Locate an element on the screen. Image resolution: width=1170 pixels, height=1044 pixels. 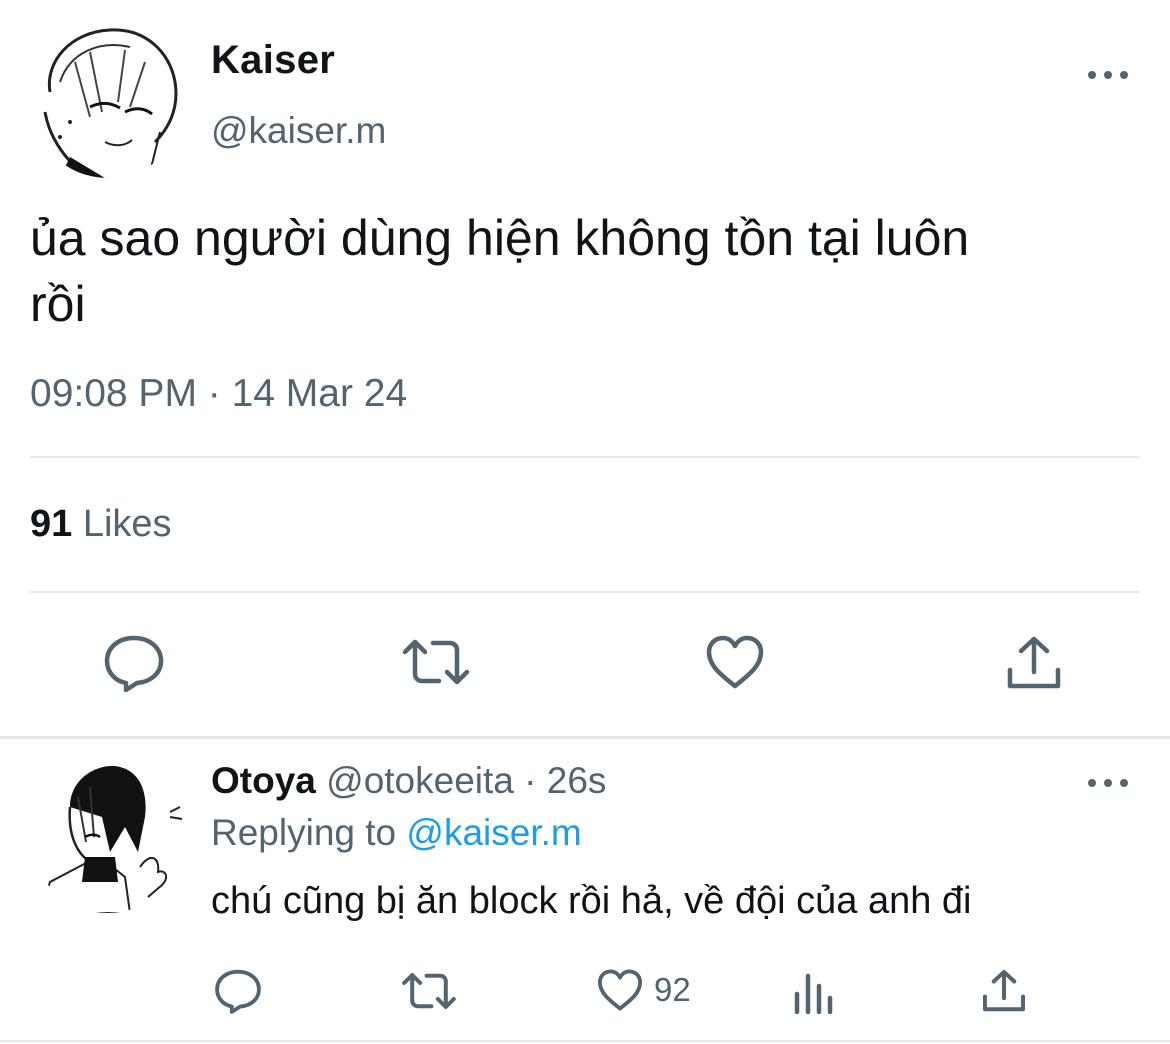
reply-header: Otoya @otokeeita · 26s is located at coordinates (408, 781).